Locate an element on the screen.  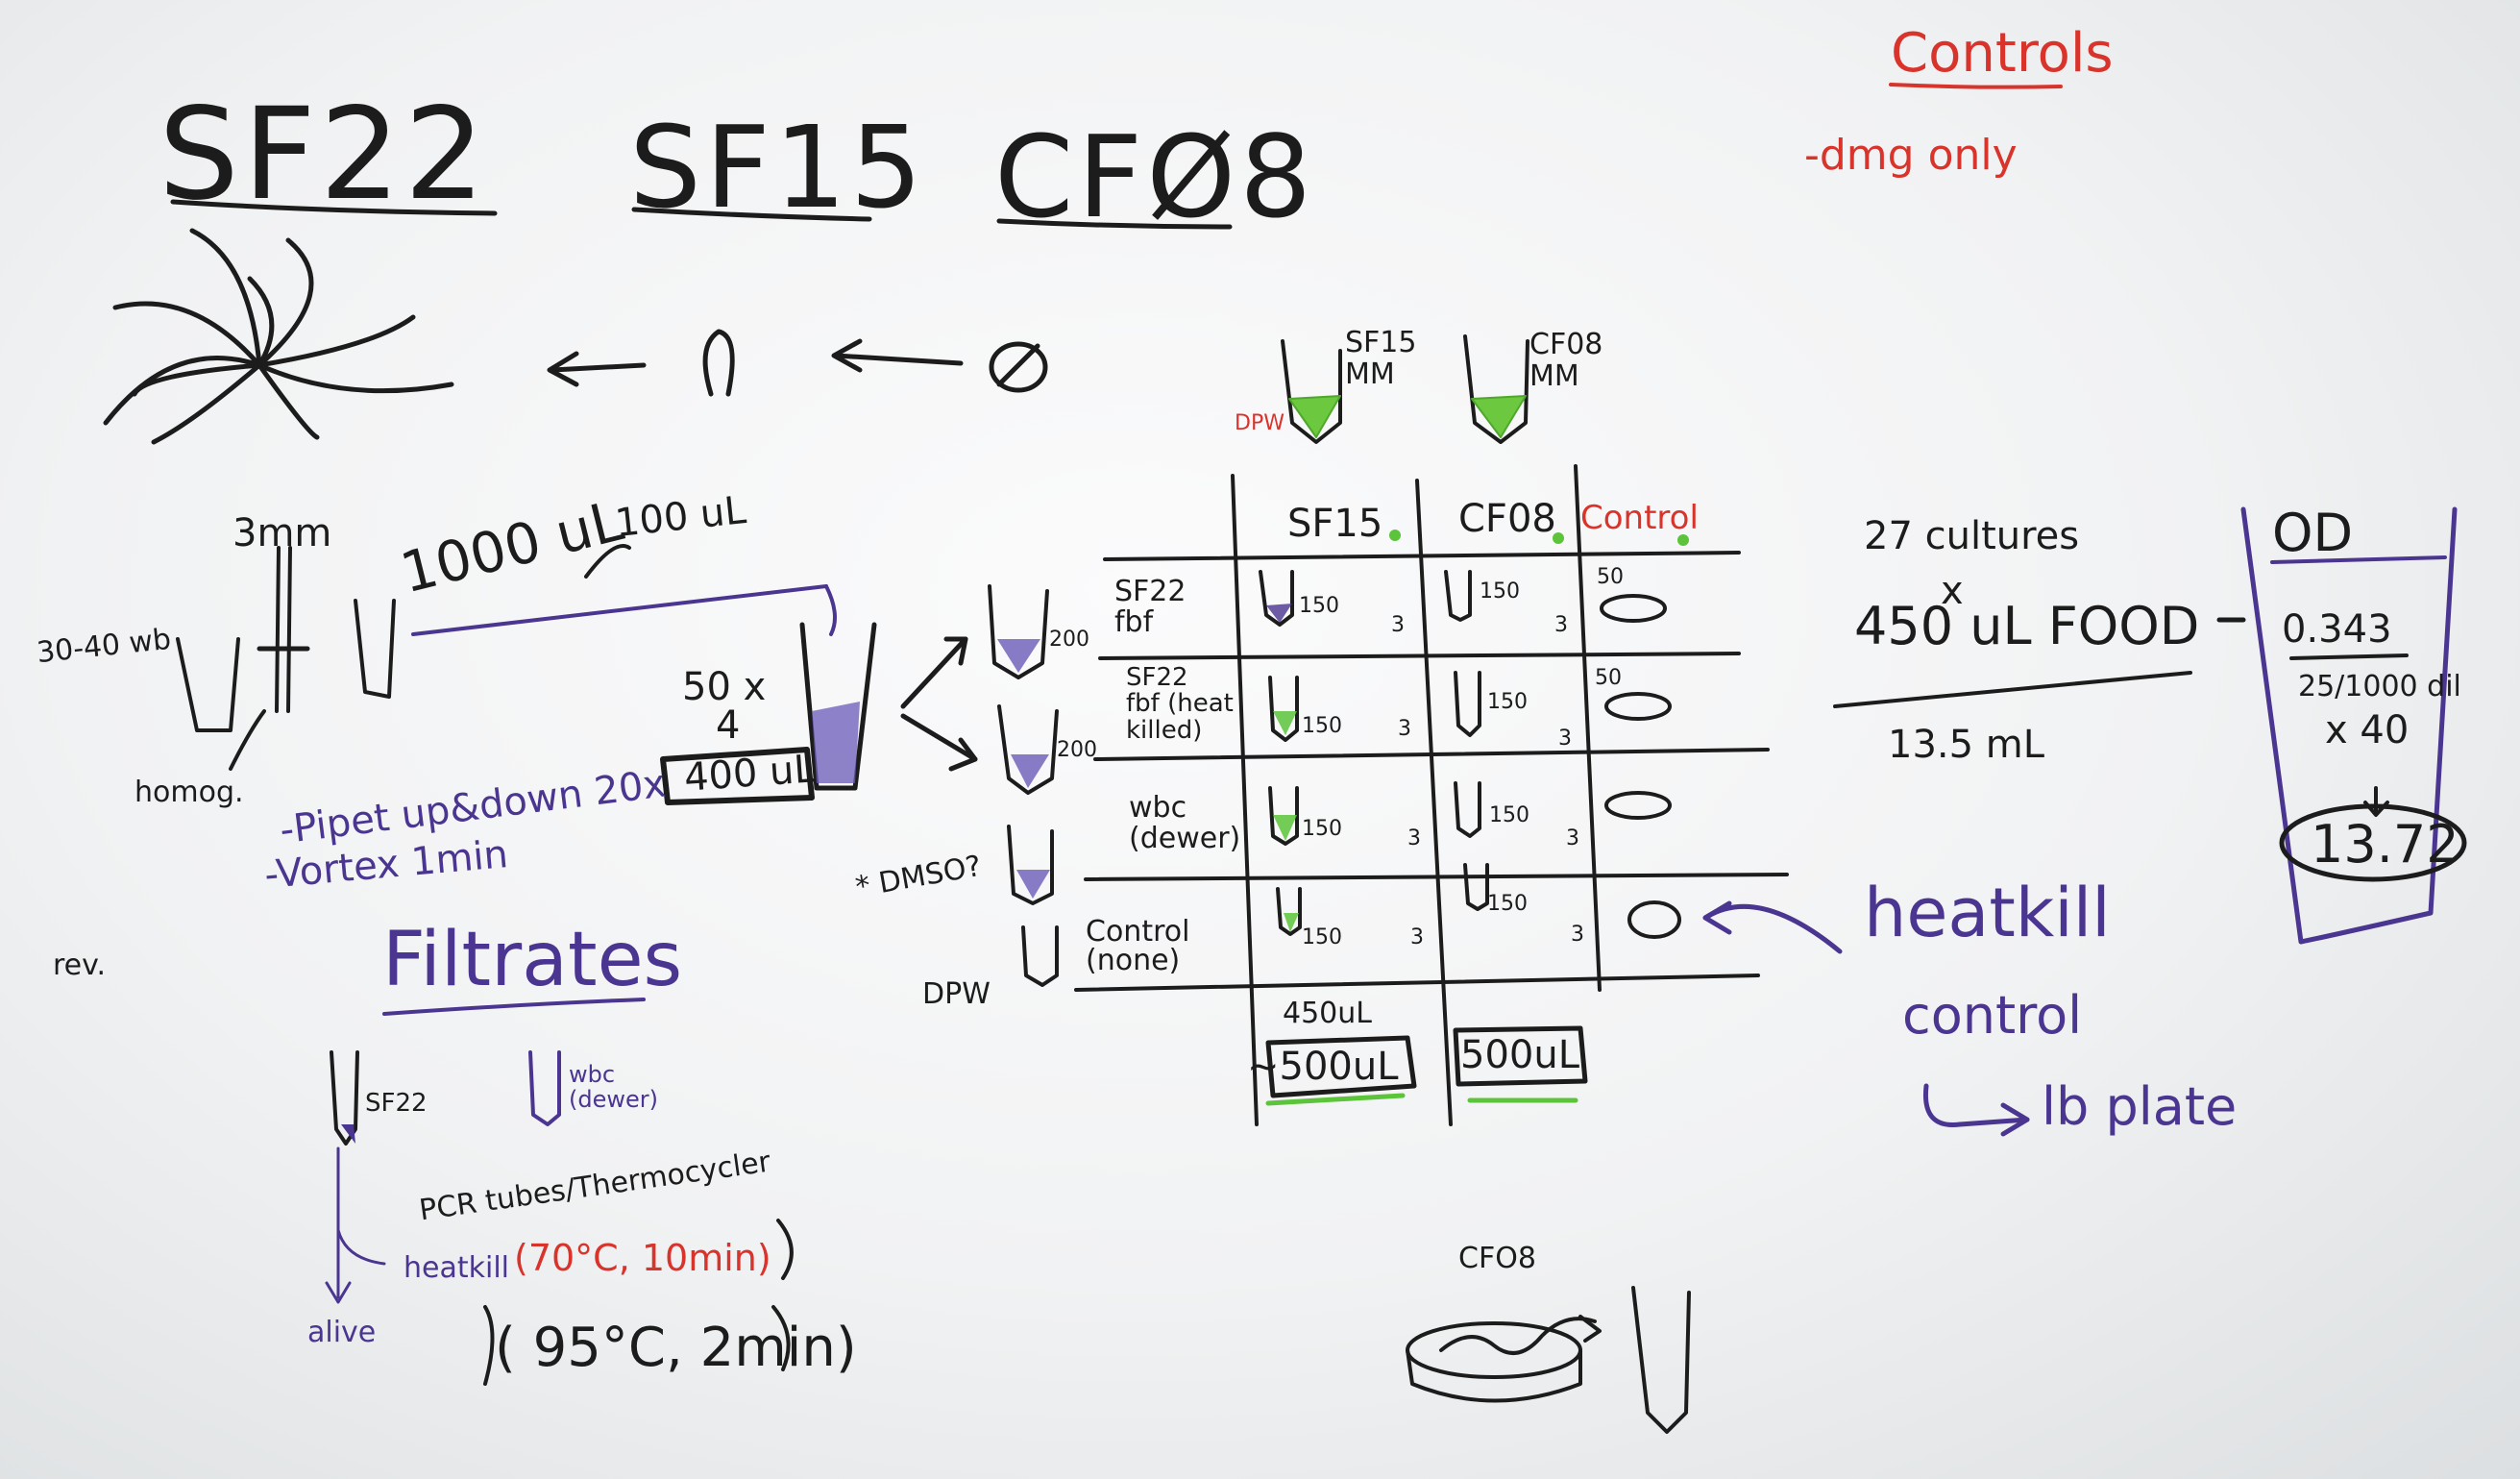
filtrates-cond2: ( 95°C, 2min) is located at coordinates (676, 1348).